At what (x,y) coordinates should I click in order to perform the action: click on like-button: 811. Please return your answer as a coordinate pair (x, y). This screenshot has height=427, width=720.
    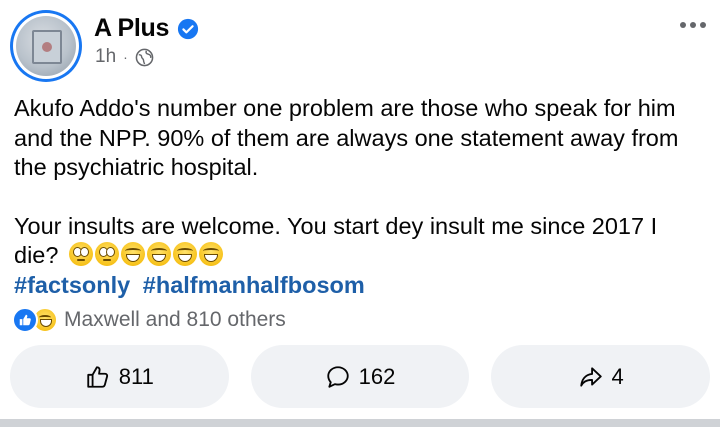
    Looking at the image, I should click on (119, 376).